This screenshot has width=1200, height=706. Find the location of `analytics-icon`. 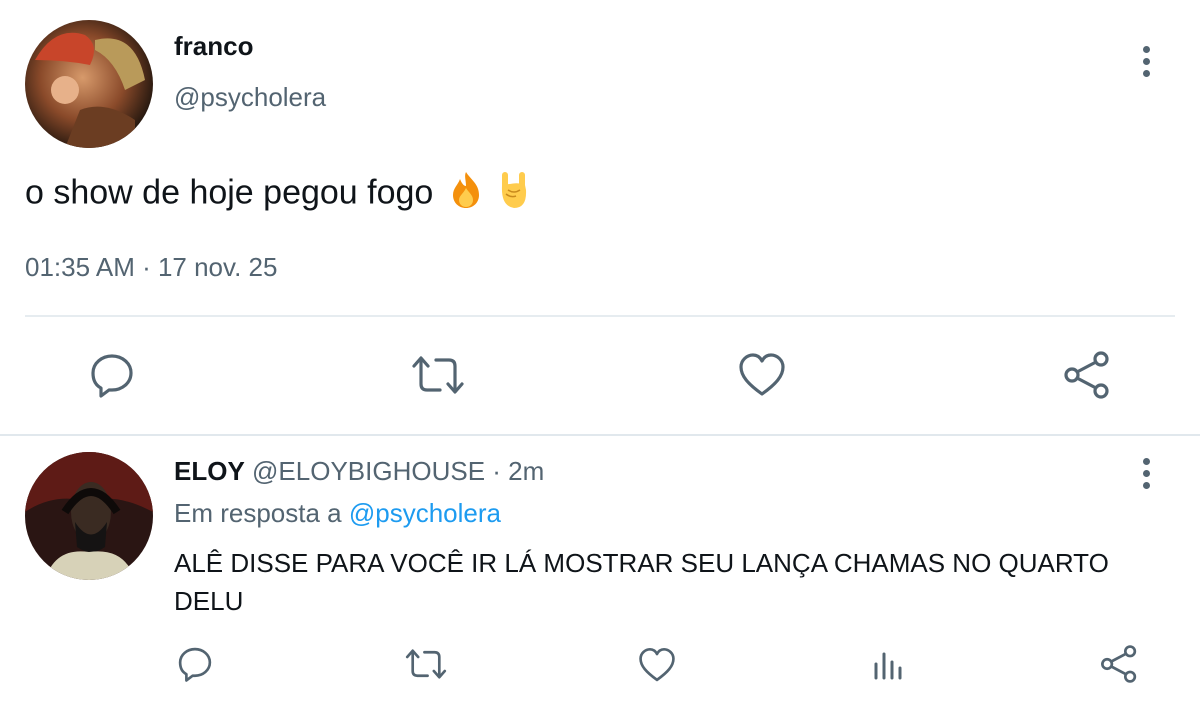

analytics-icon is located at coordinates (888, 666).